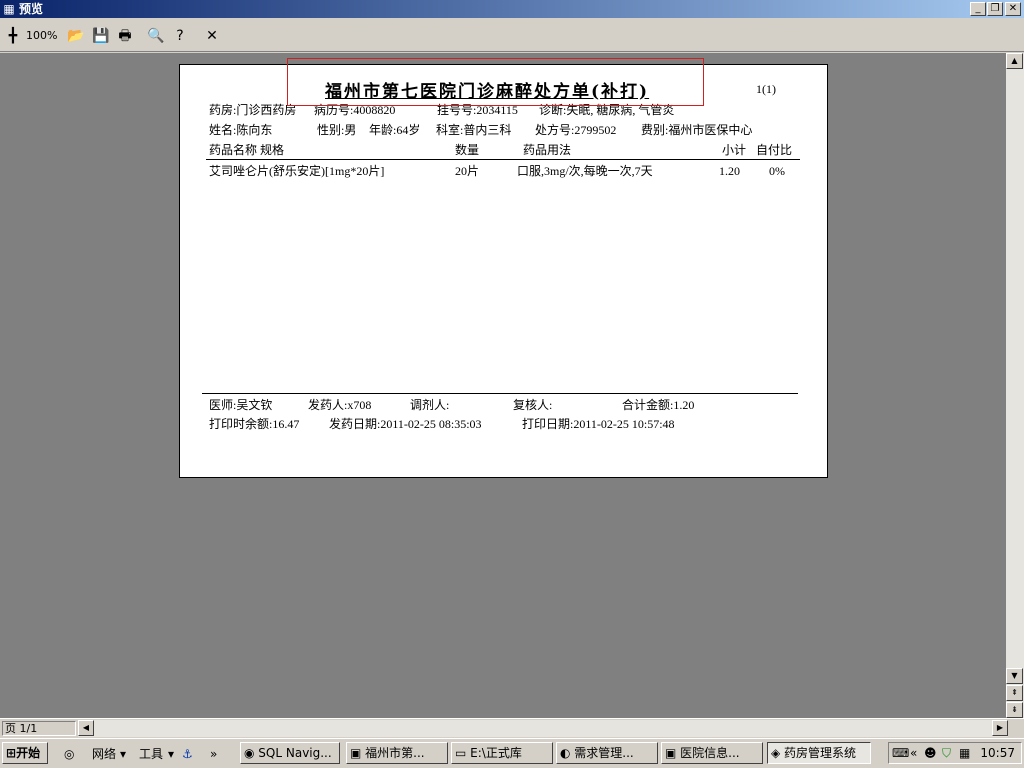  I want to click on scroll-right-icon: ▶, so click(1000, 728).